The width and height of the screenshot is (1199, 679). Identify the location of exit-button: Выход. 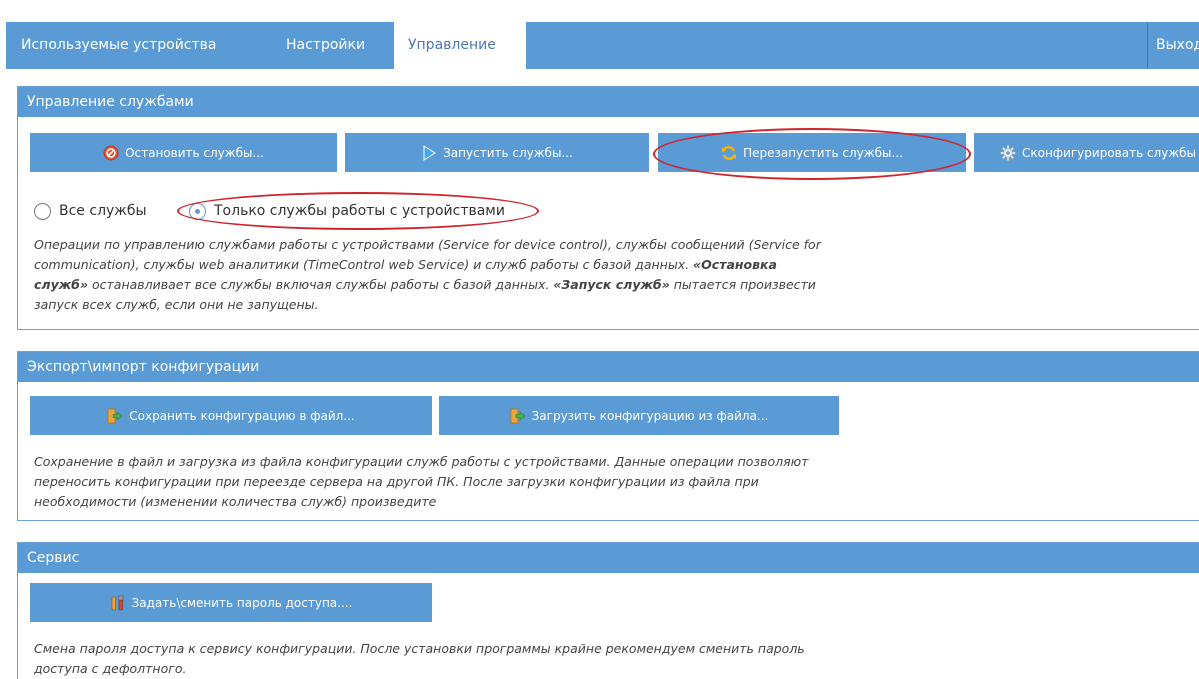
(1173, 45).